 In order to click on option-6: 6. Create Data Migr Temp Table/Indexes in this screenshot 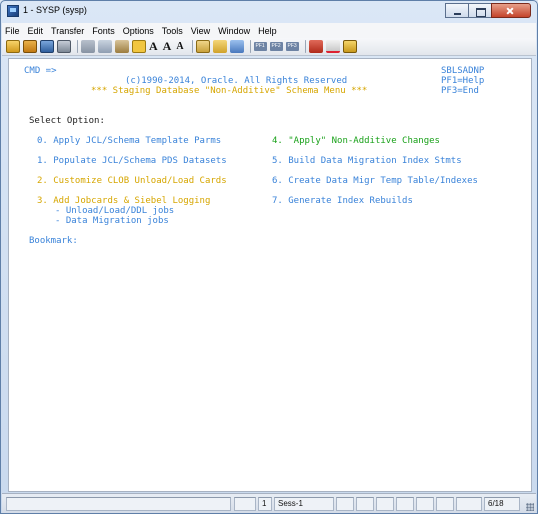, I will do `click(375, 181)`.